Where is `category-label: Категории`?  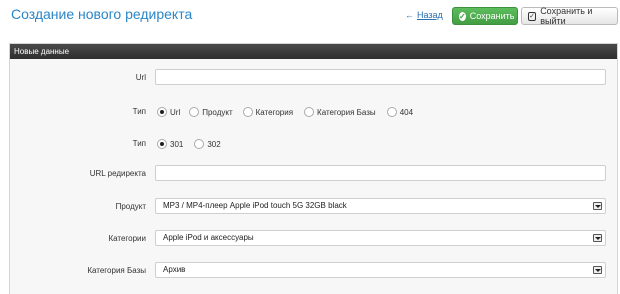
category-label: Категории is located at coordinates (127, 238).